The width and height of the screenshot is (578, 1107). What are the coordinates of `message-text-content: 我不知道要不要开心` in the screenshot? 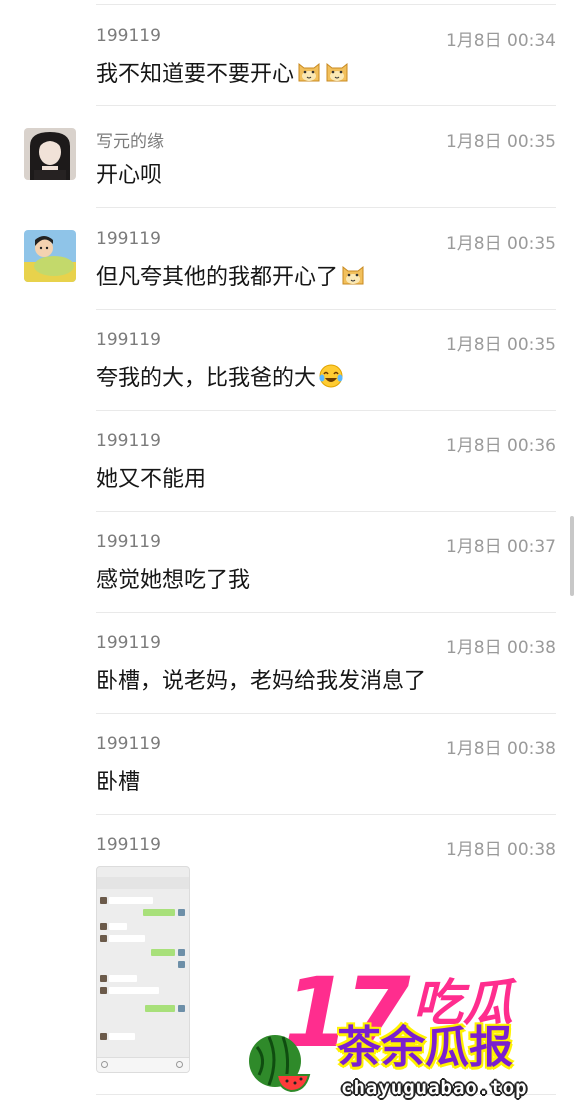 It's located at (195, 74).